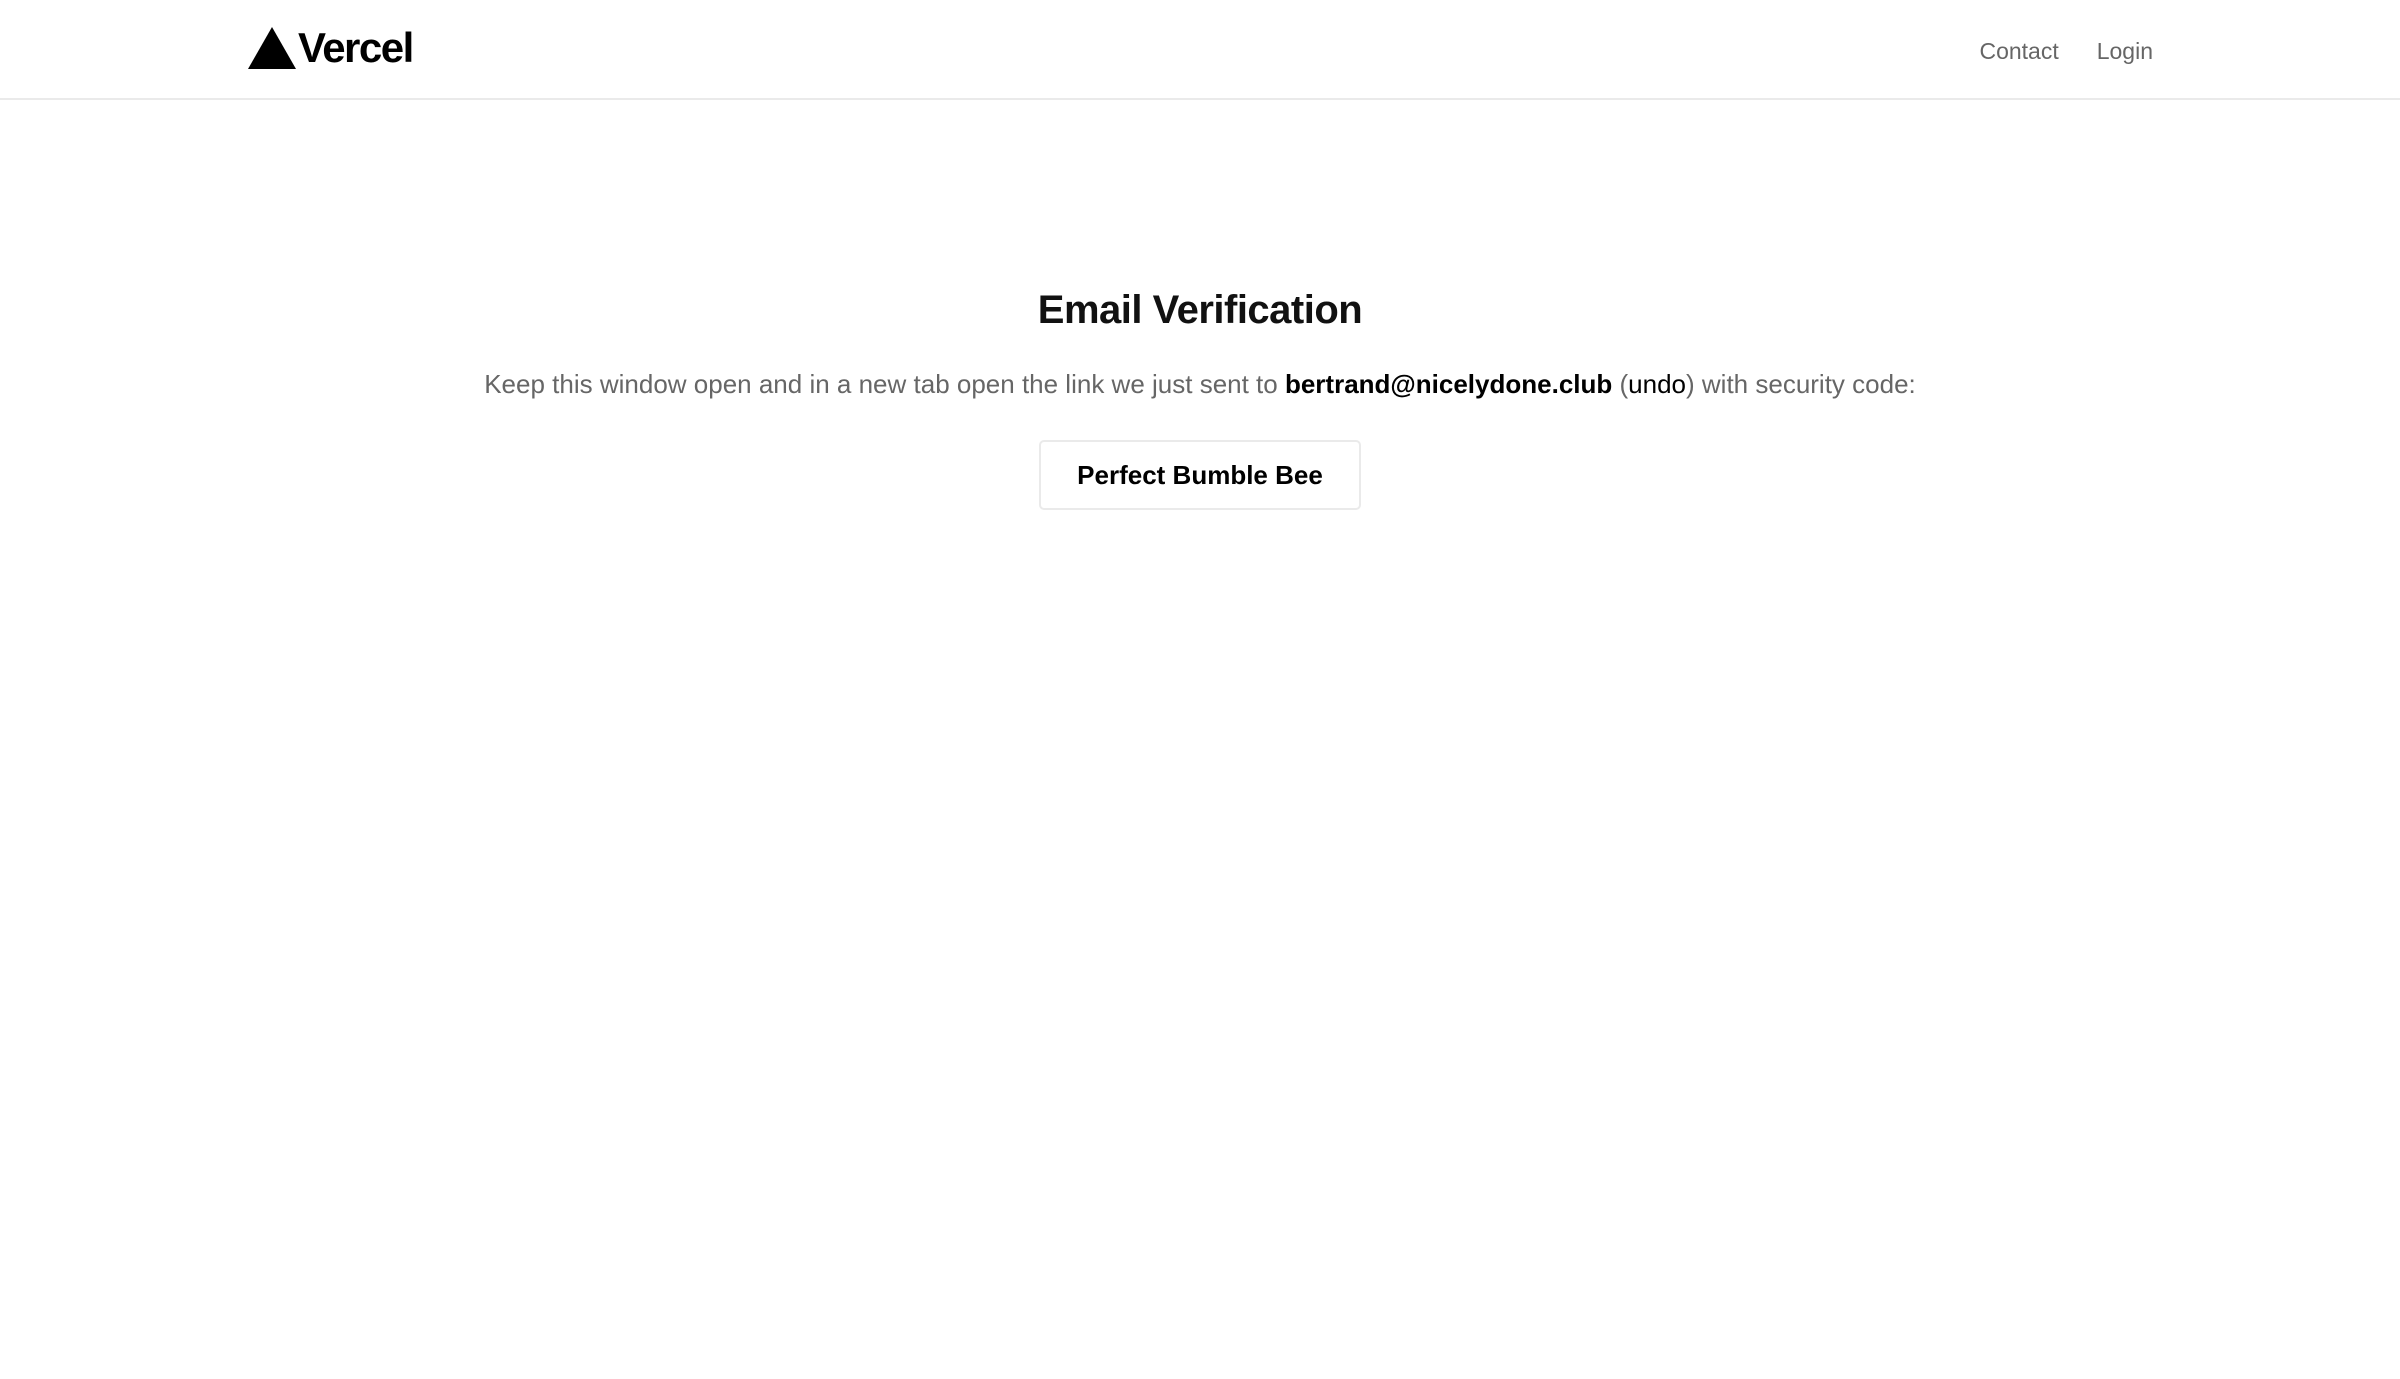  What do you see at coordinates (1801, 384) in the screenshot?
I see `message-tail: ) with security code:` at bounding box center [1801, 384].